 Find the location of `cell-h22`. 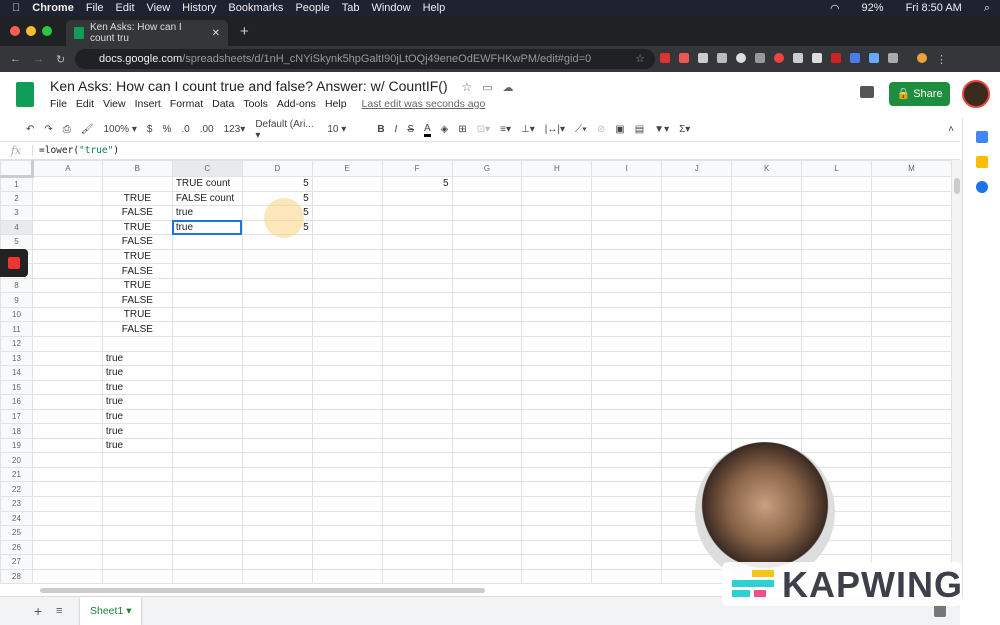

cell-h22 is located at coordinates (557, 489).